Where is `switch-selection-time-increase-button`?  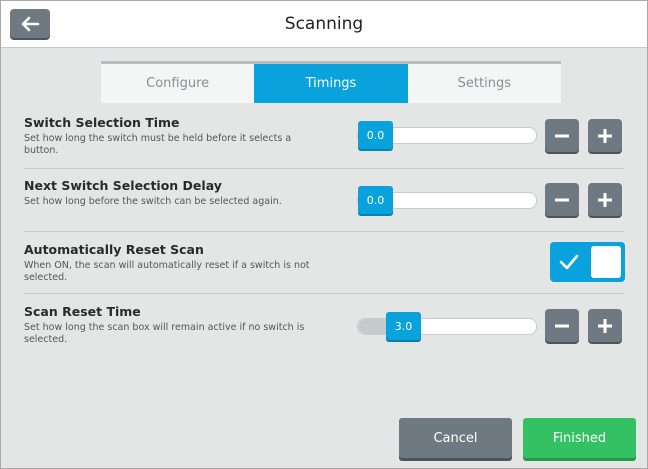 switch-selection-time-increase-button is located at coordinates (605, 135).